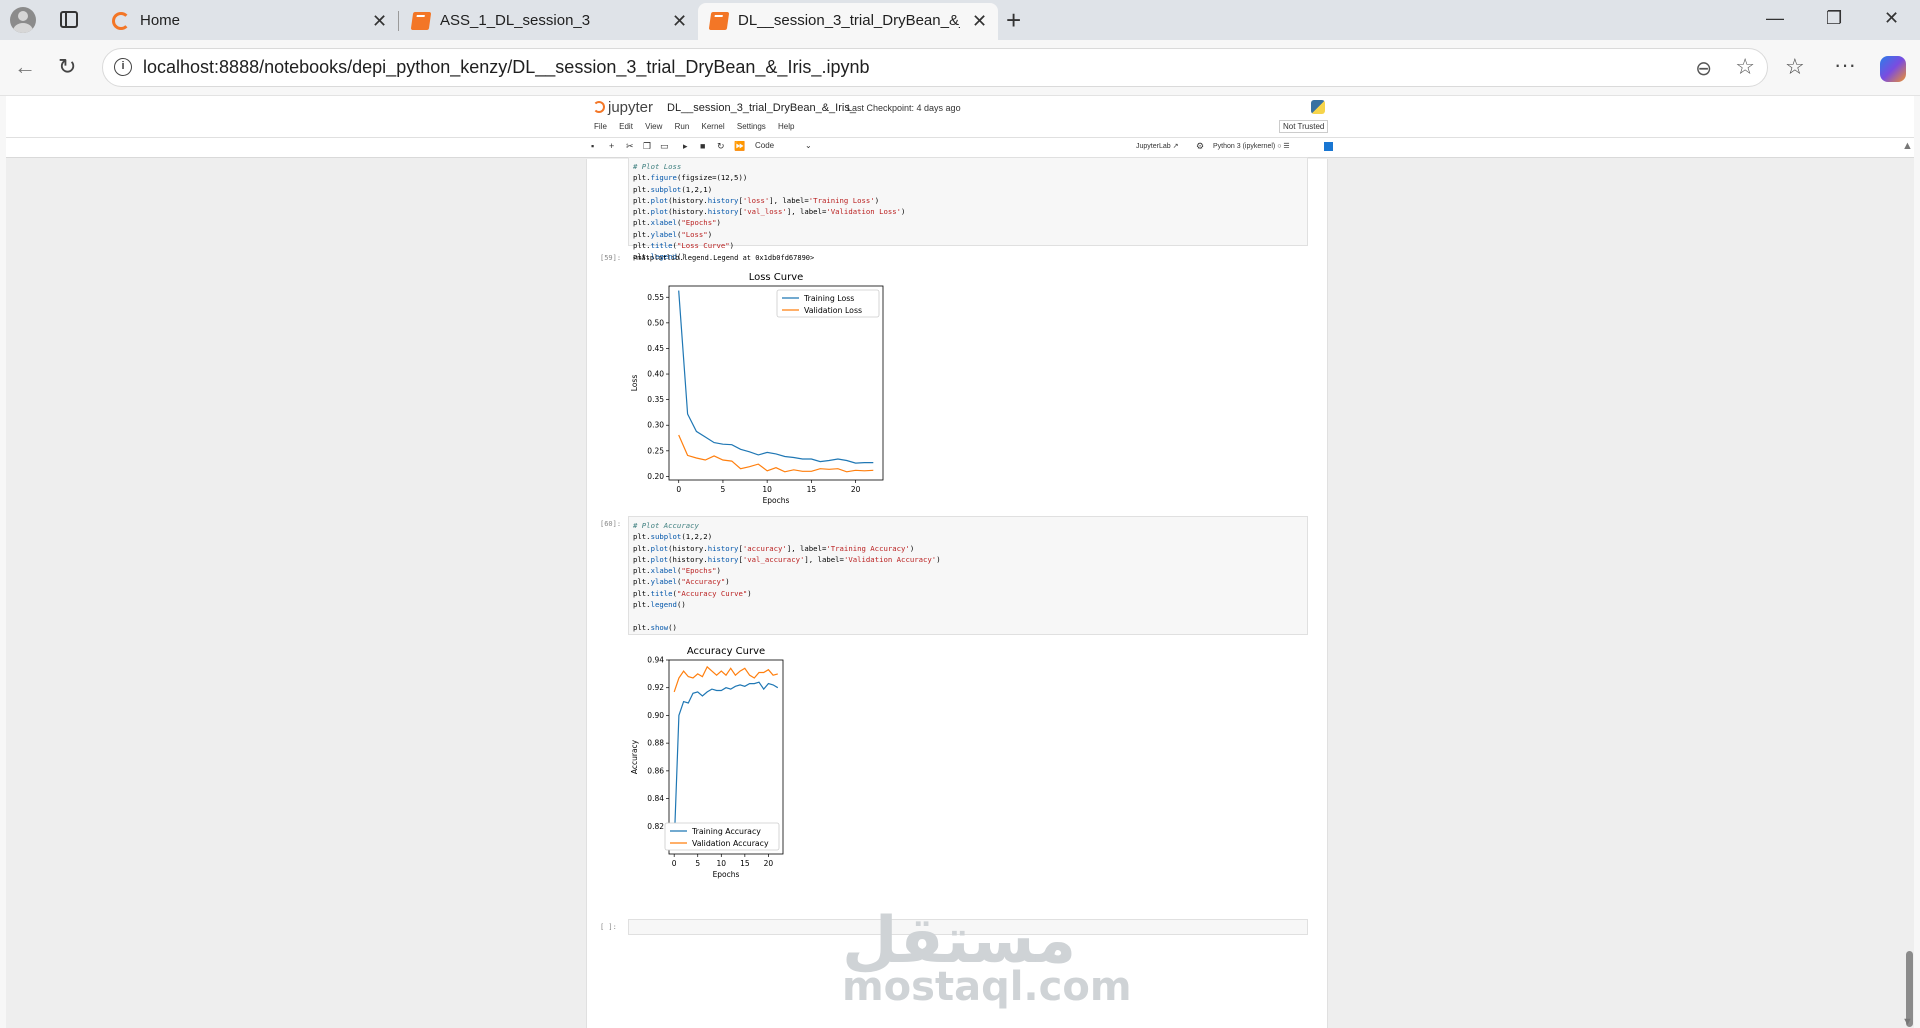  Describe the element at coordinates (23, 20) in the screenshot. I see `profile-avatar-icon` at that location.